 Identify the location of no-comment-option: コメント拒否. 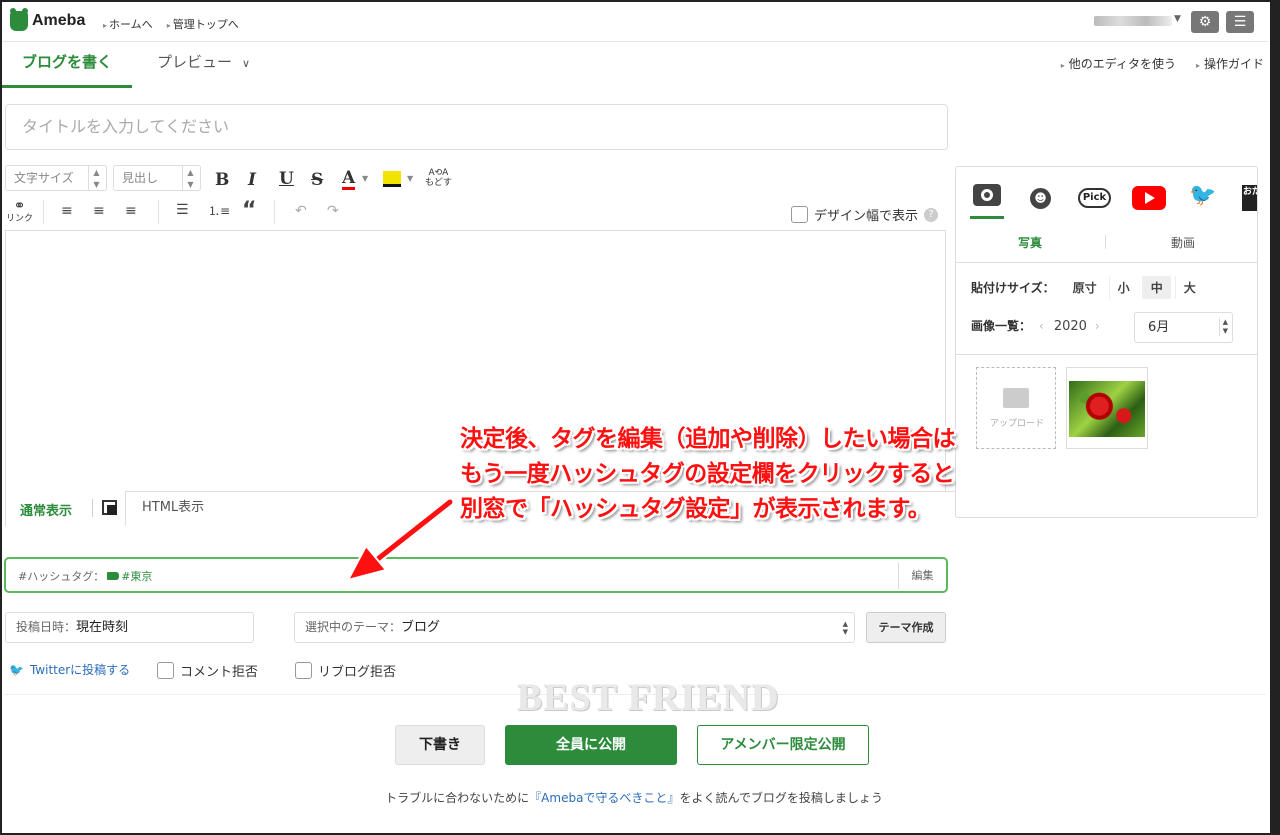
(207, 670).